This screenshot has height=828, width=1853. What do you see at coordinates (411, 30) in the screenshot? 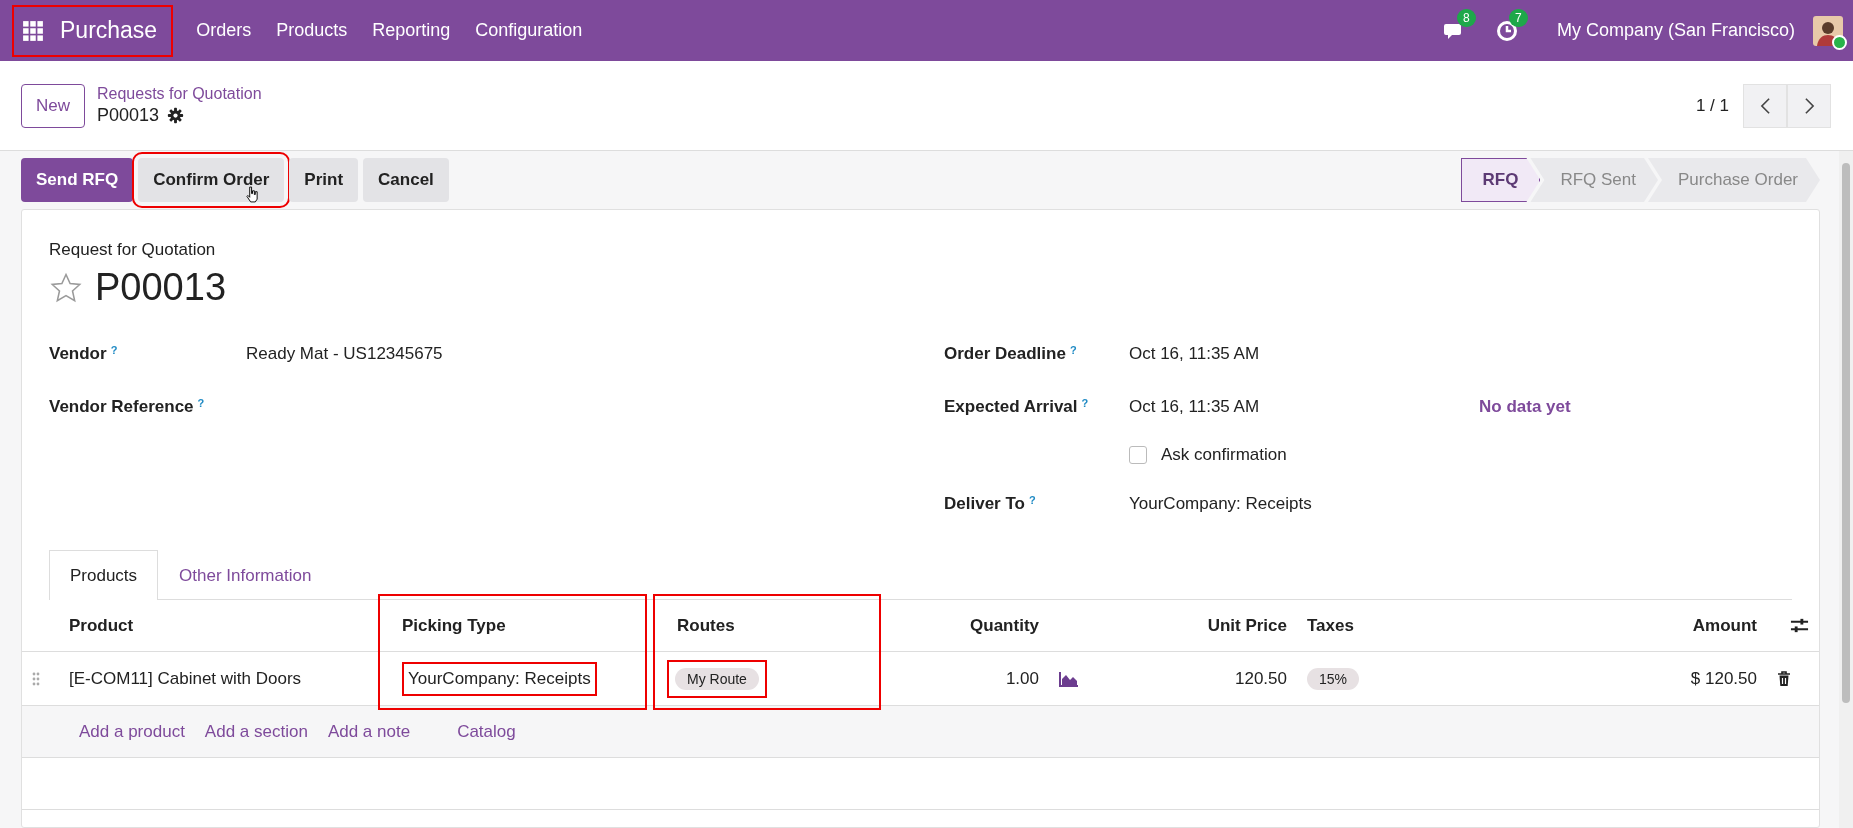
I see `menu-item: Reporting` at bounding box center [411, 30].